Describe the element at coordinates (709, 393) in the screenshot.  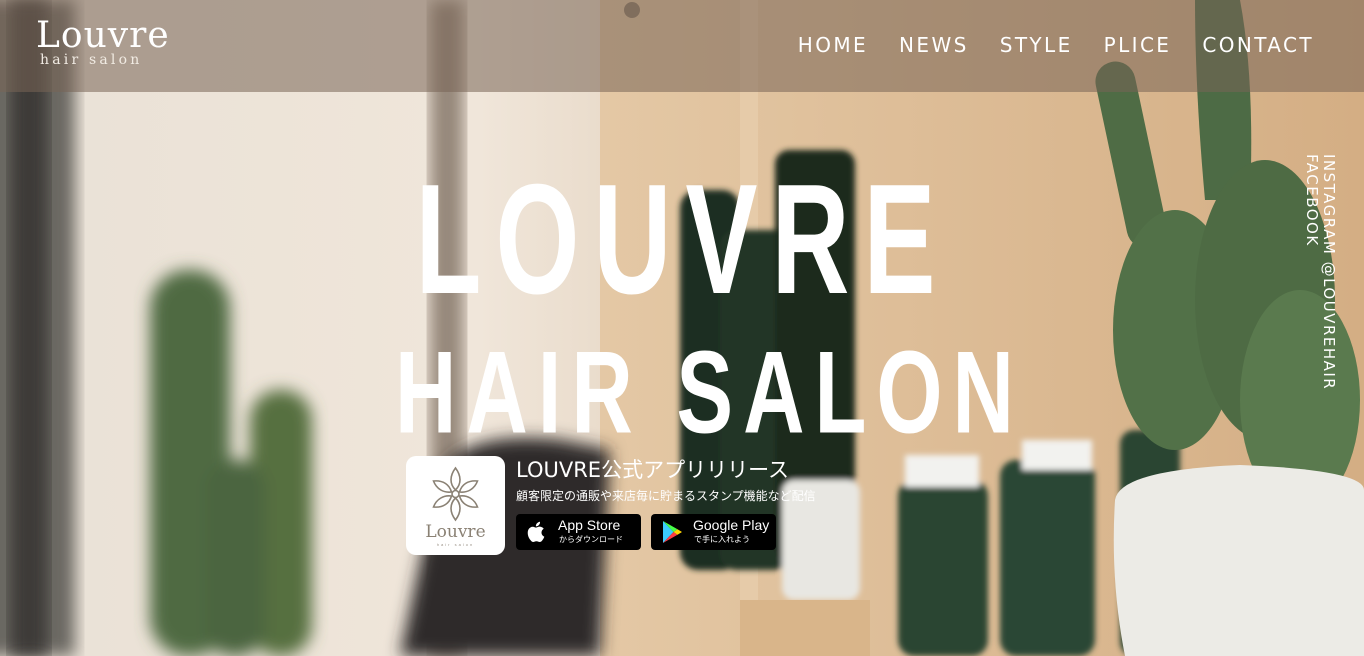
I see `hero-title-line2: HAIR SALON` at that location.